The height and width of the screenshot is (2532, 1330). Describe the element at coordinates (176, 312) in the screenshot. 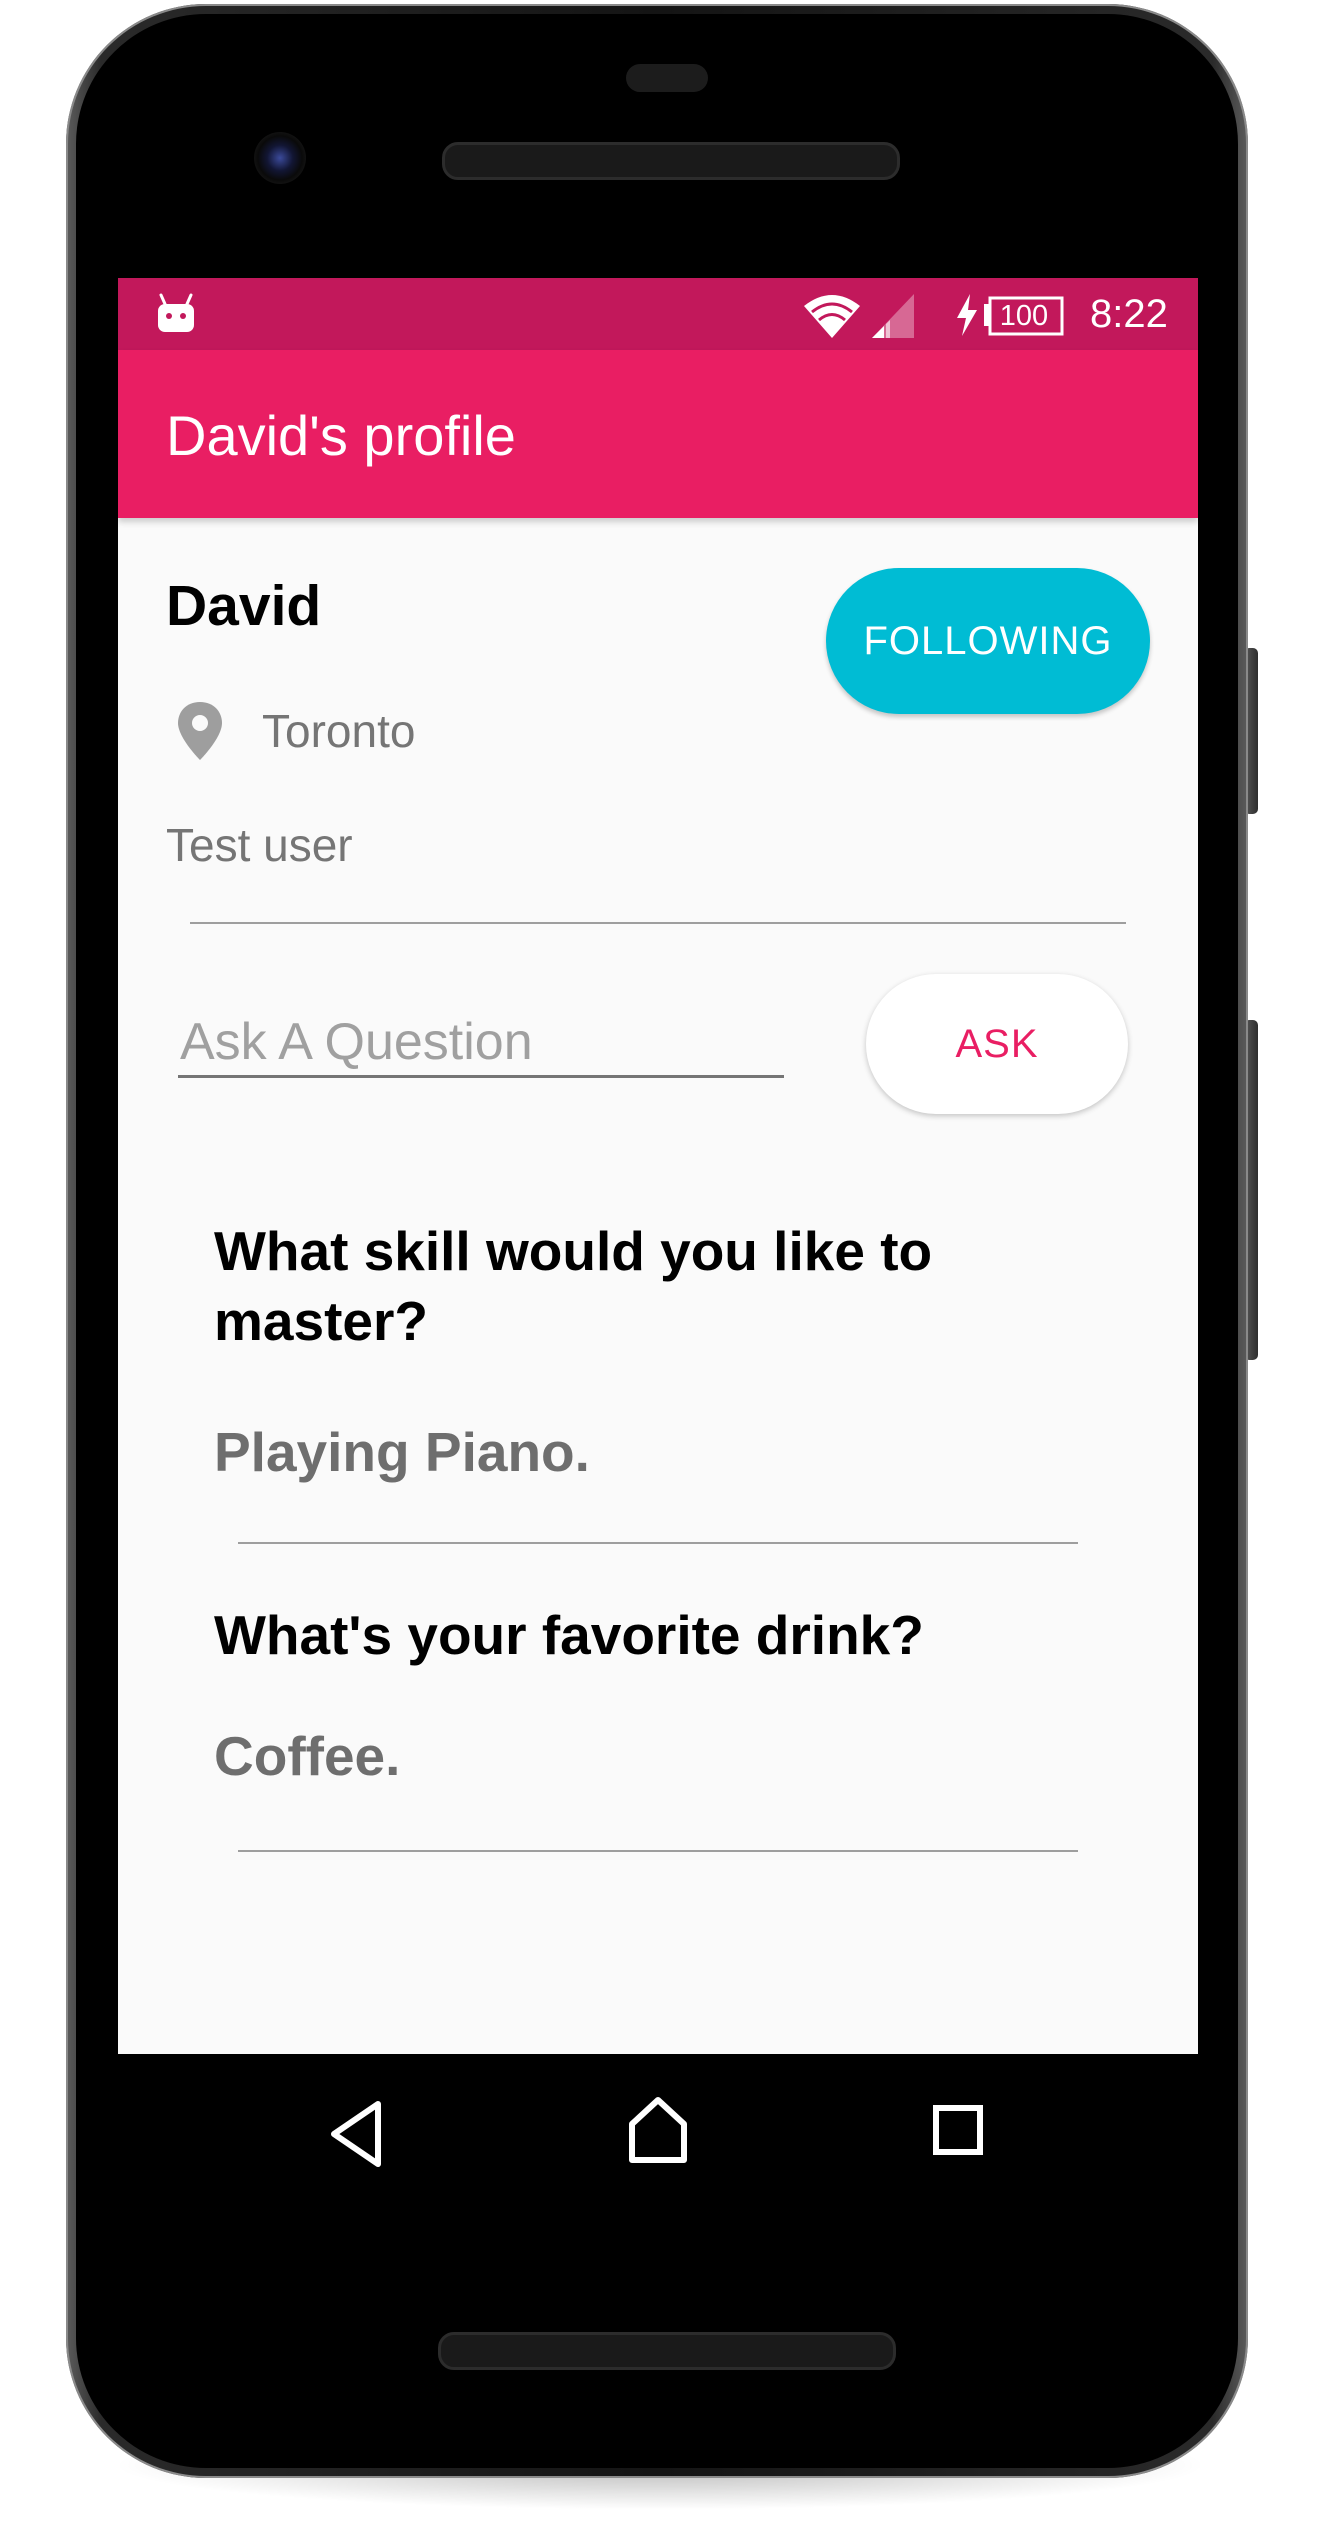

I see `android-icon` at that location.